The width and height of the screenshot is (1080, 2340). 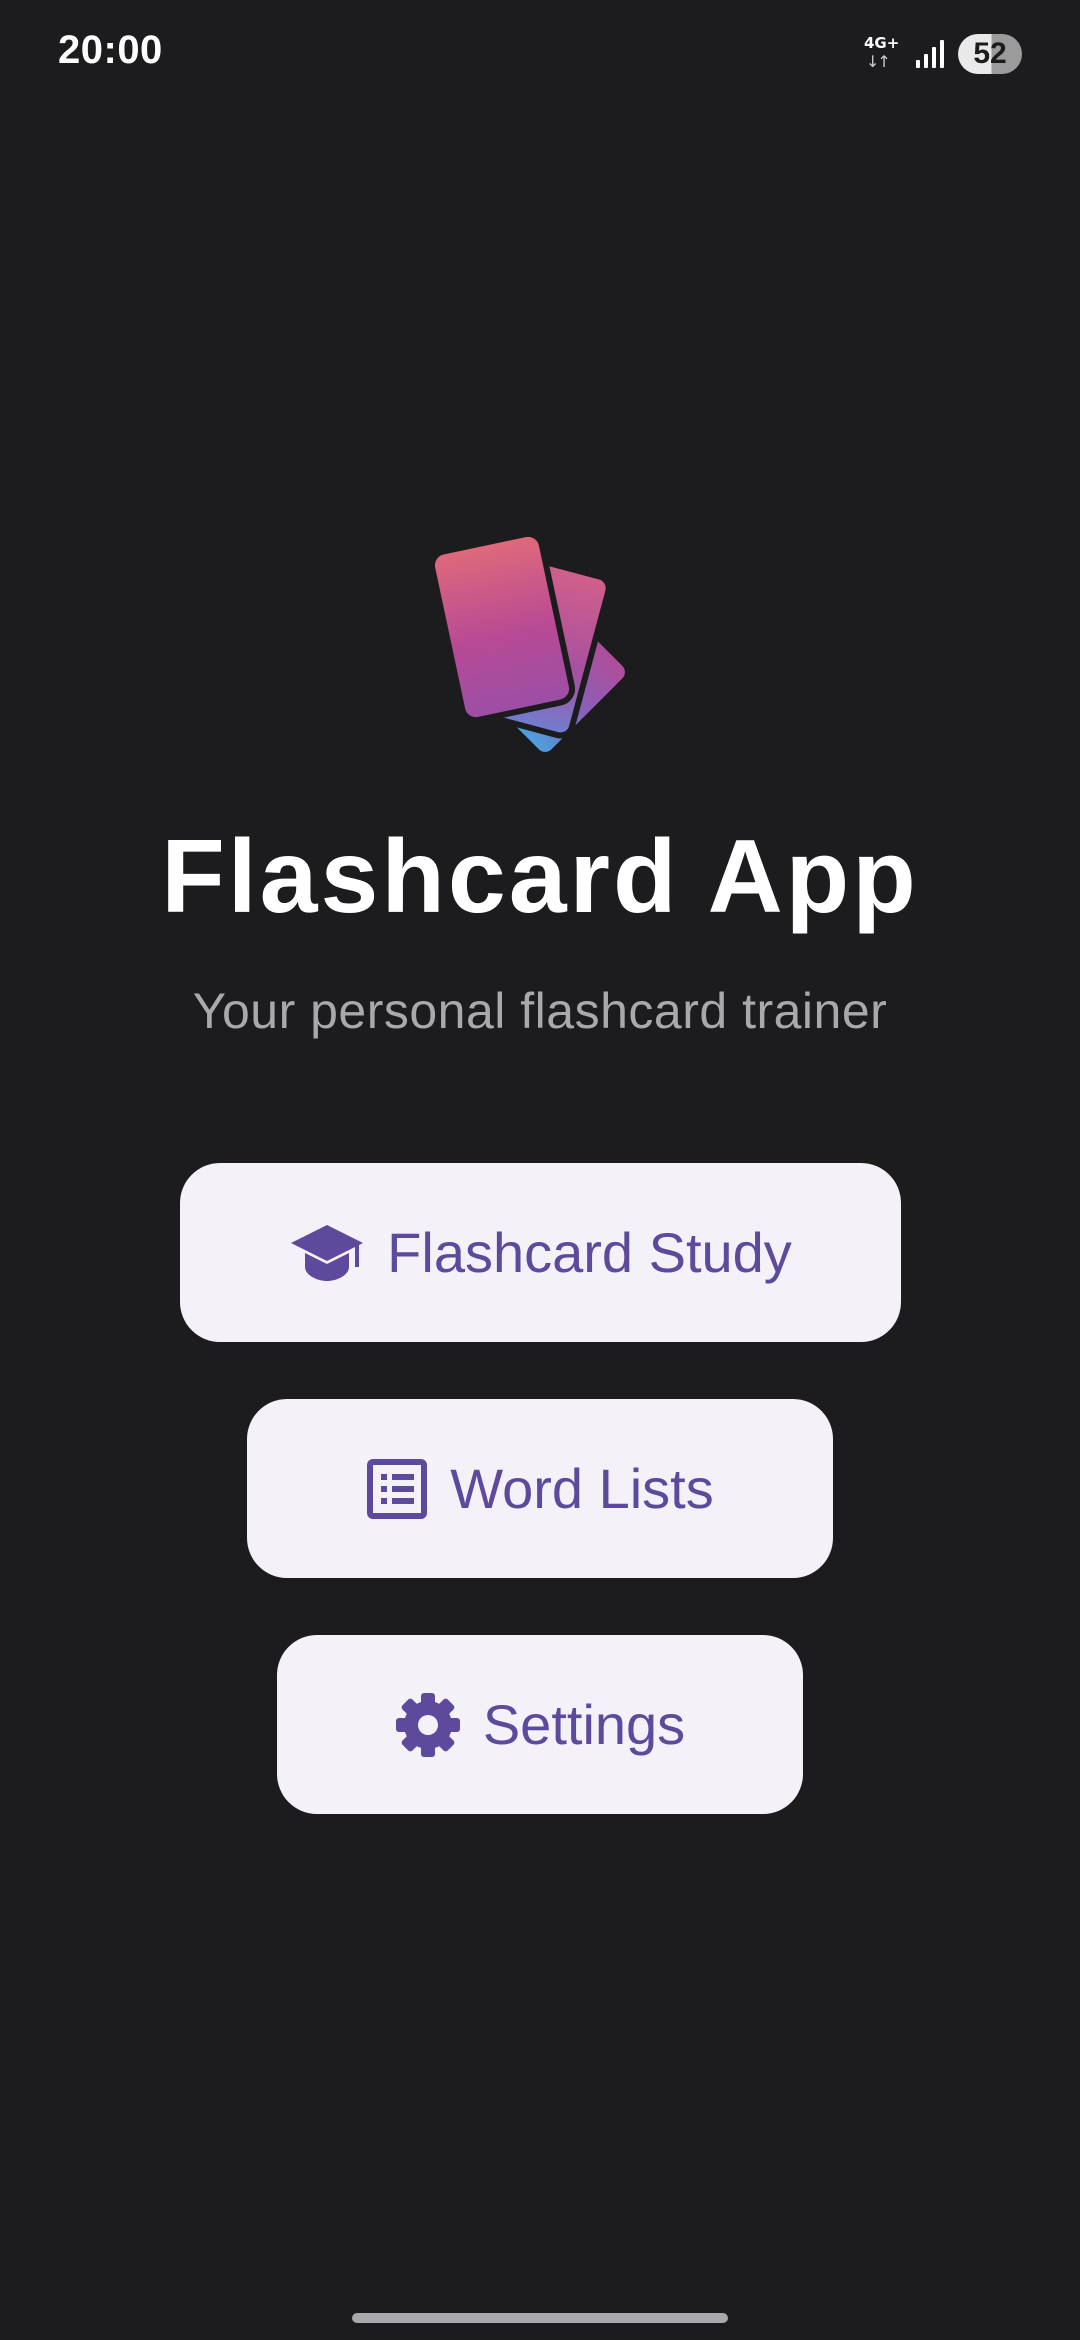 What do you see at coordinates (930, 54) in the screenshot?
I see `signal-icon` at bounding box center [930, 54].